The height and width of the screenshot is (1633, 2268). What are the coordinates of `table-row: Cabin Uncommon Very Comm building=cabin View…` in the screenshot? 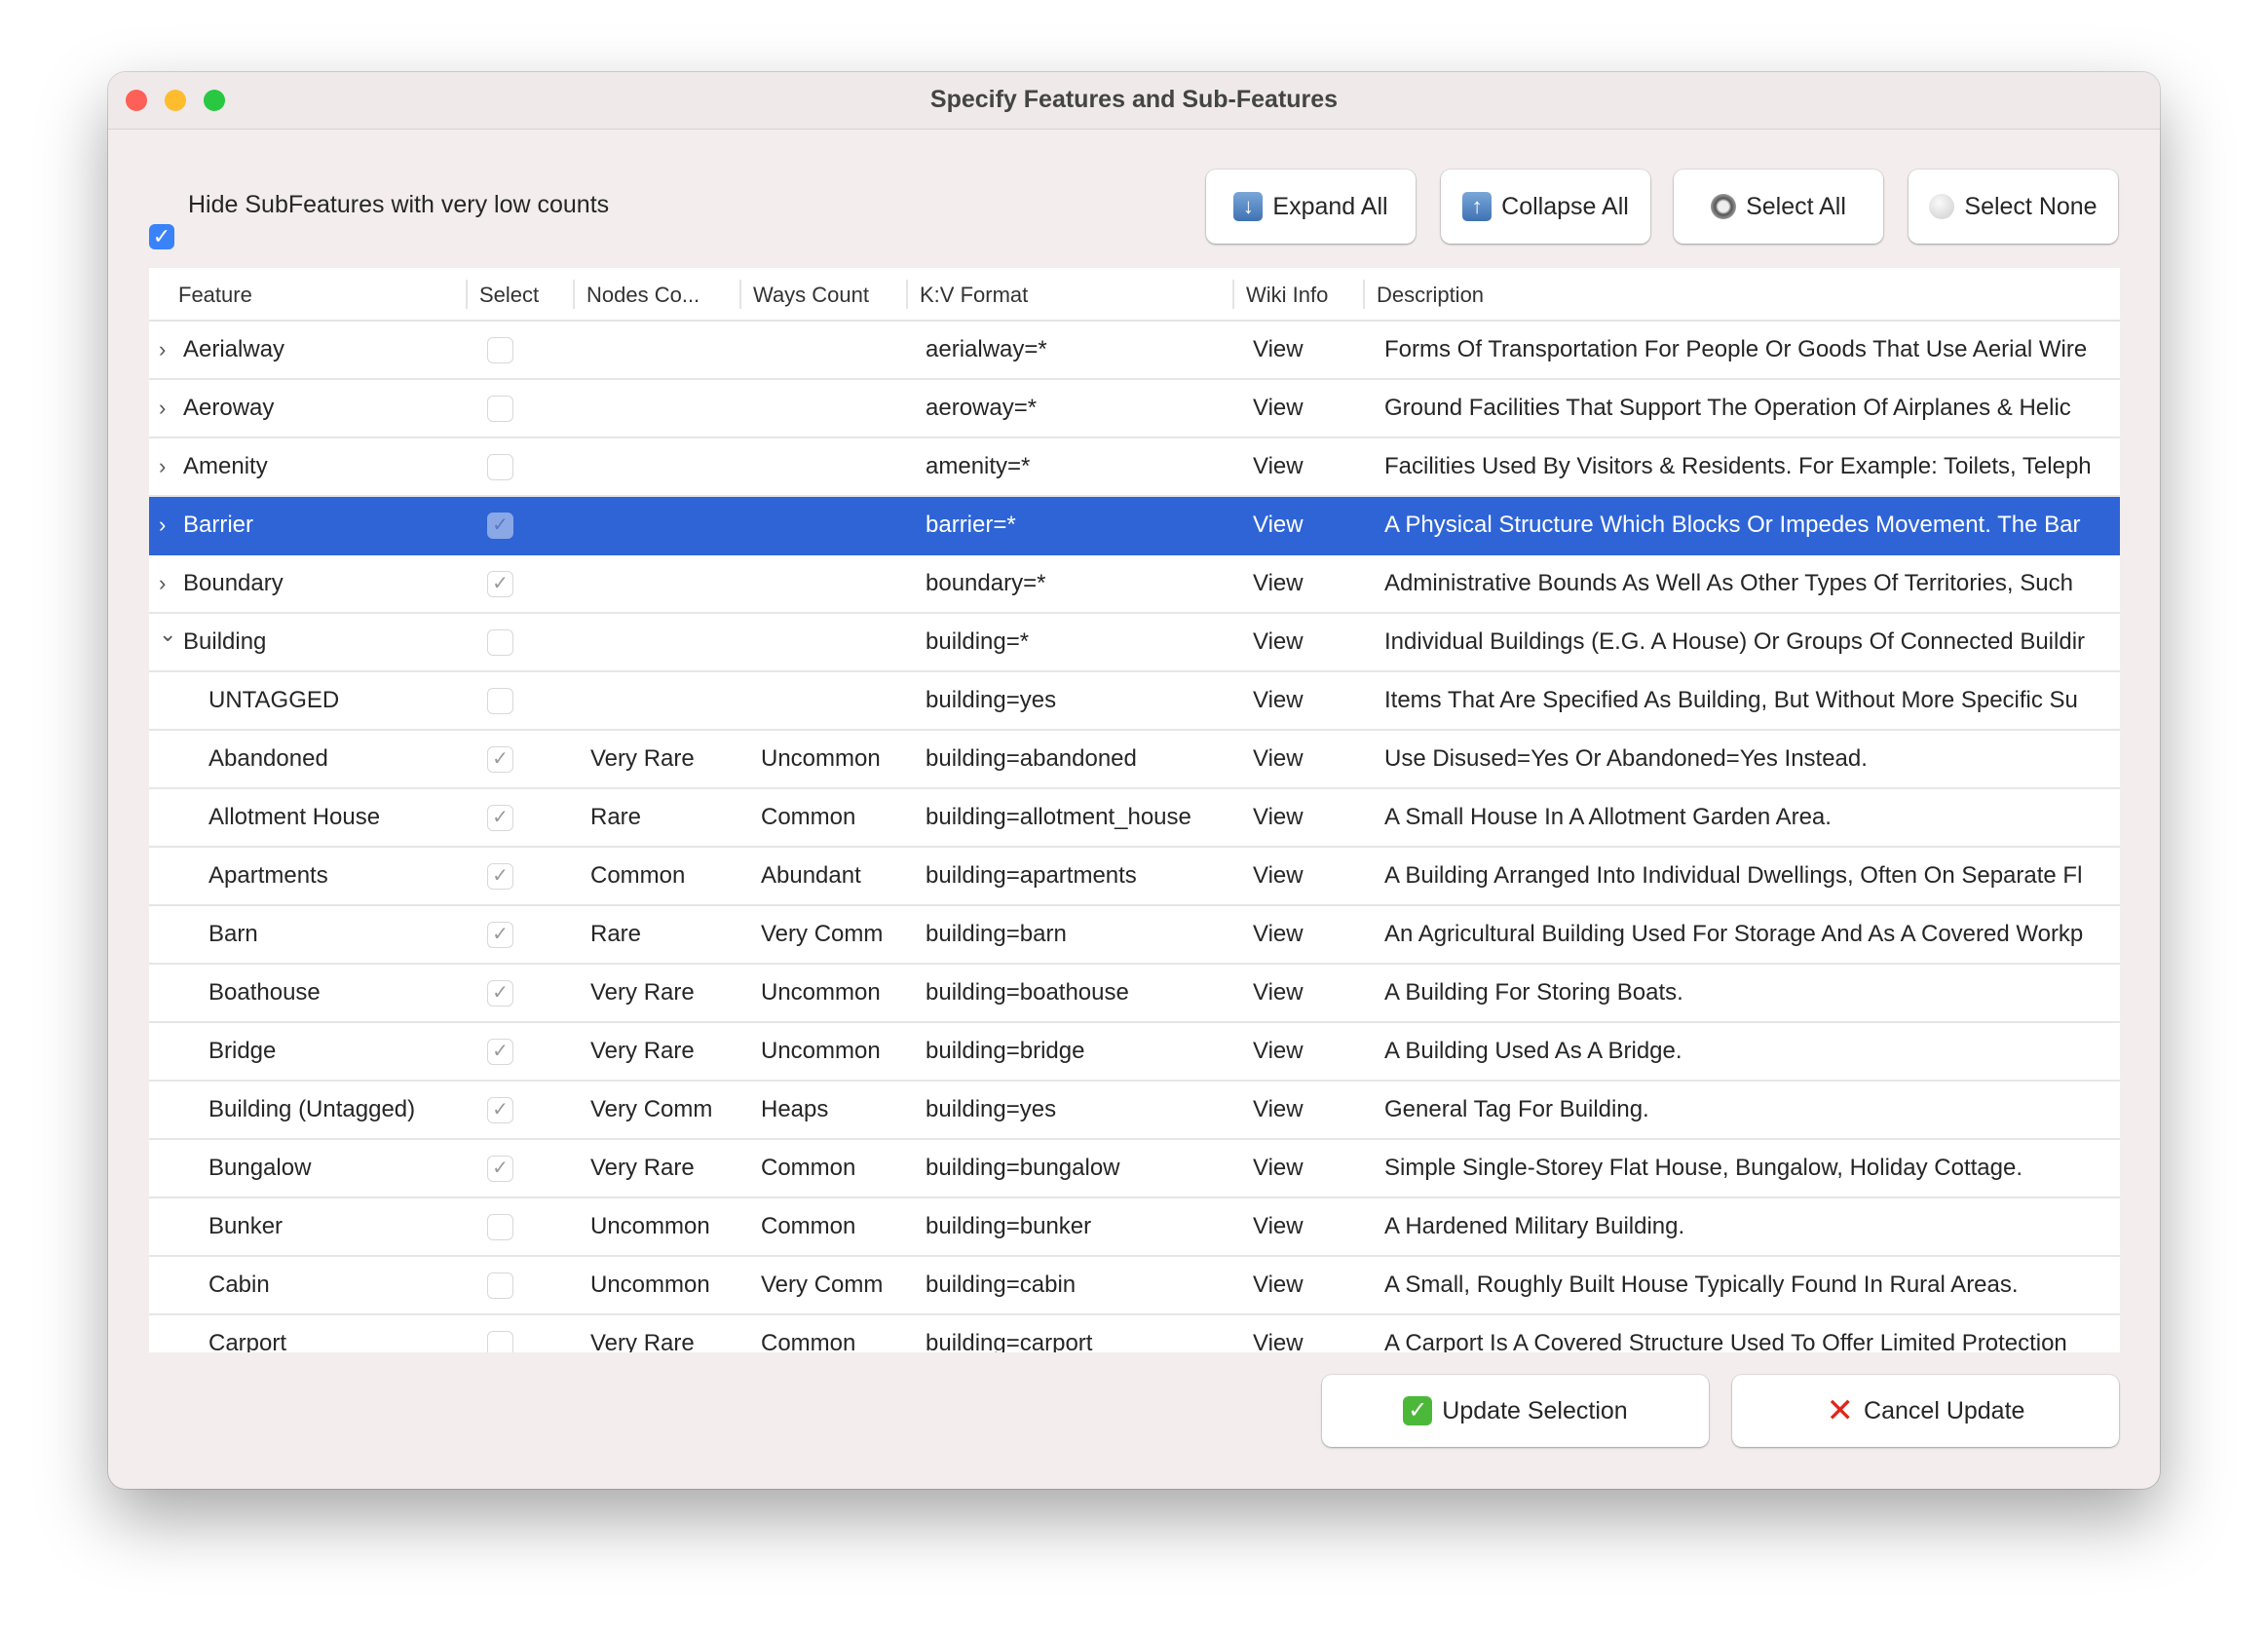 It's located at (1134, 1286).